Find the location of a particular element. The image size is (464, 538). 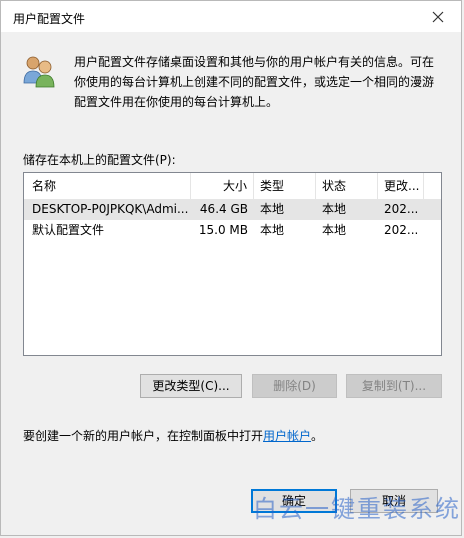

row-size: 46.4 GB is located at coordinates (223, 209).